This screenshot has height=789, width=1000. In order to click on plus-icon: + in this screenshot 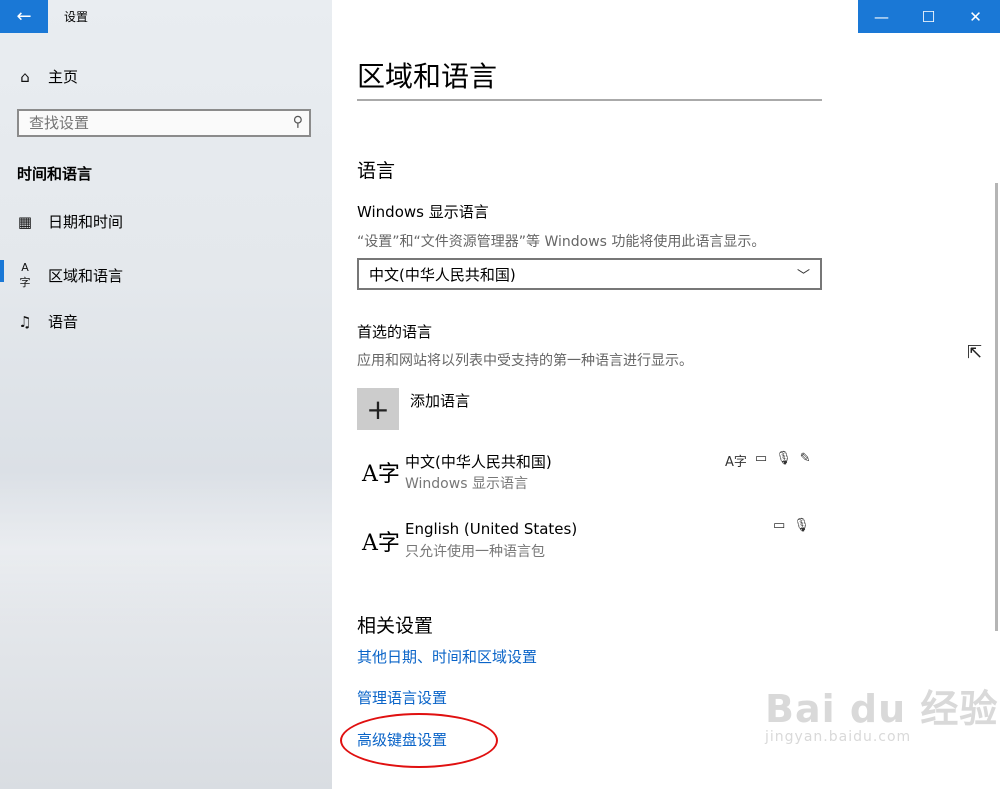, I will do `click(378, 409)`.